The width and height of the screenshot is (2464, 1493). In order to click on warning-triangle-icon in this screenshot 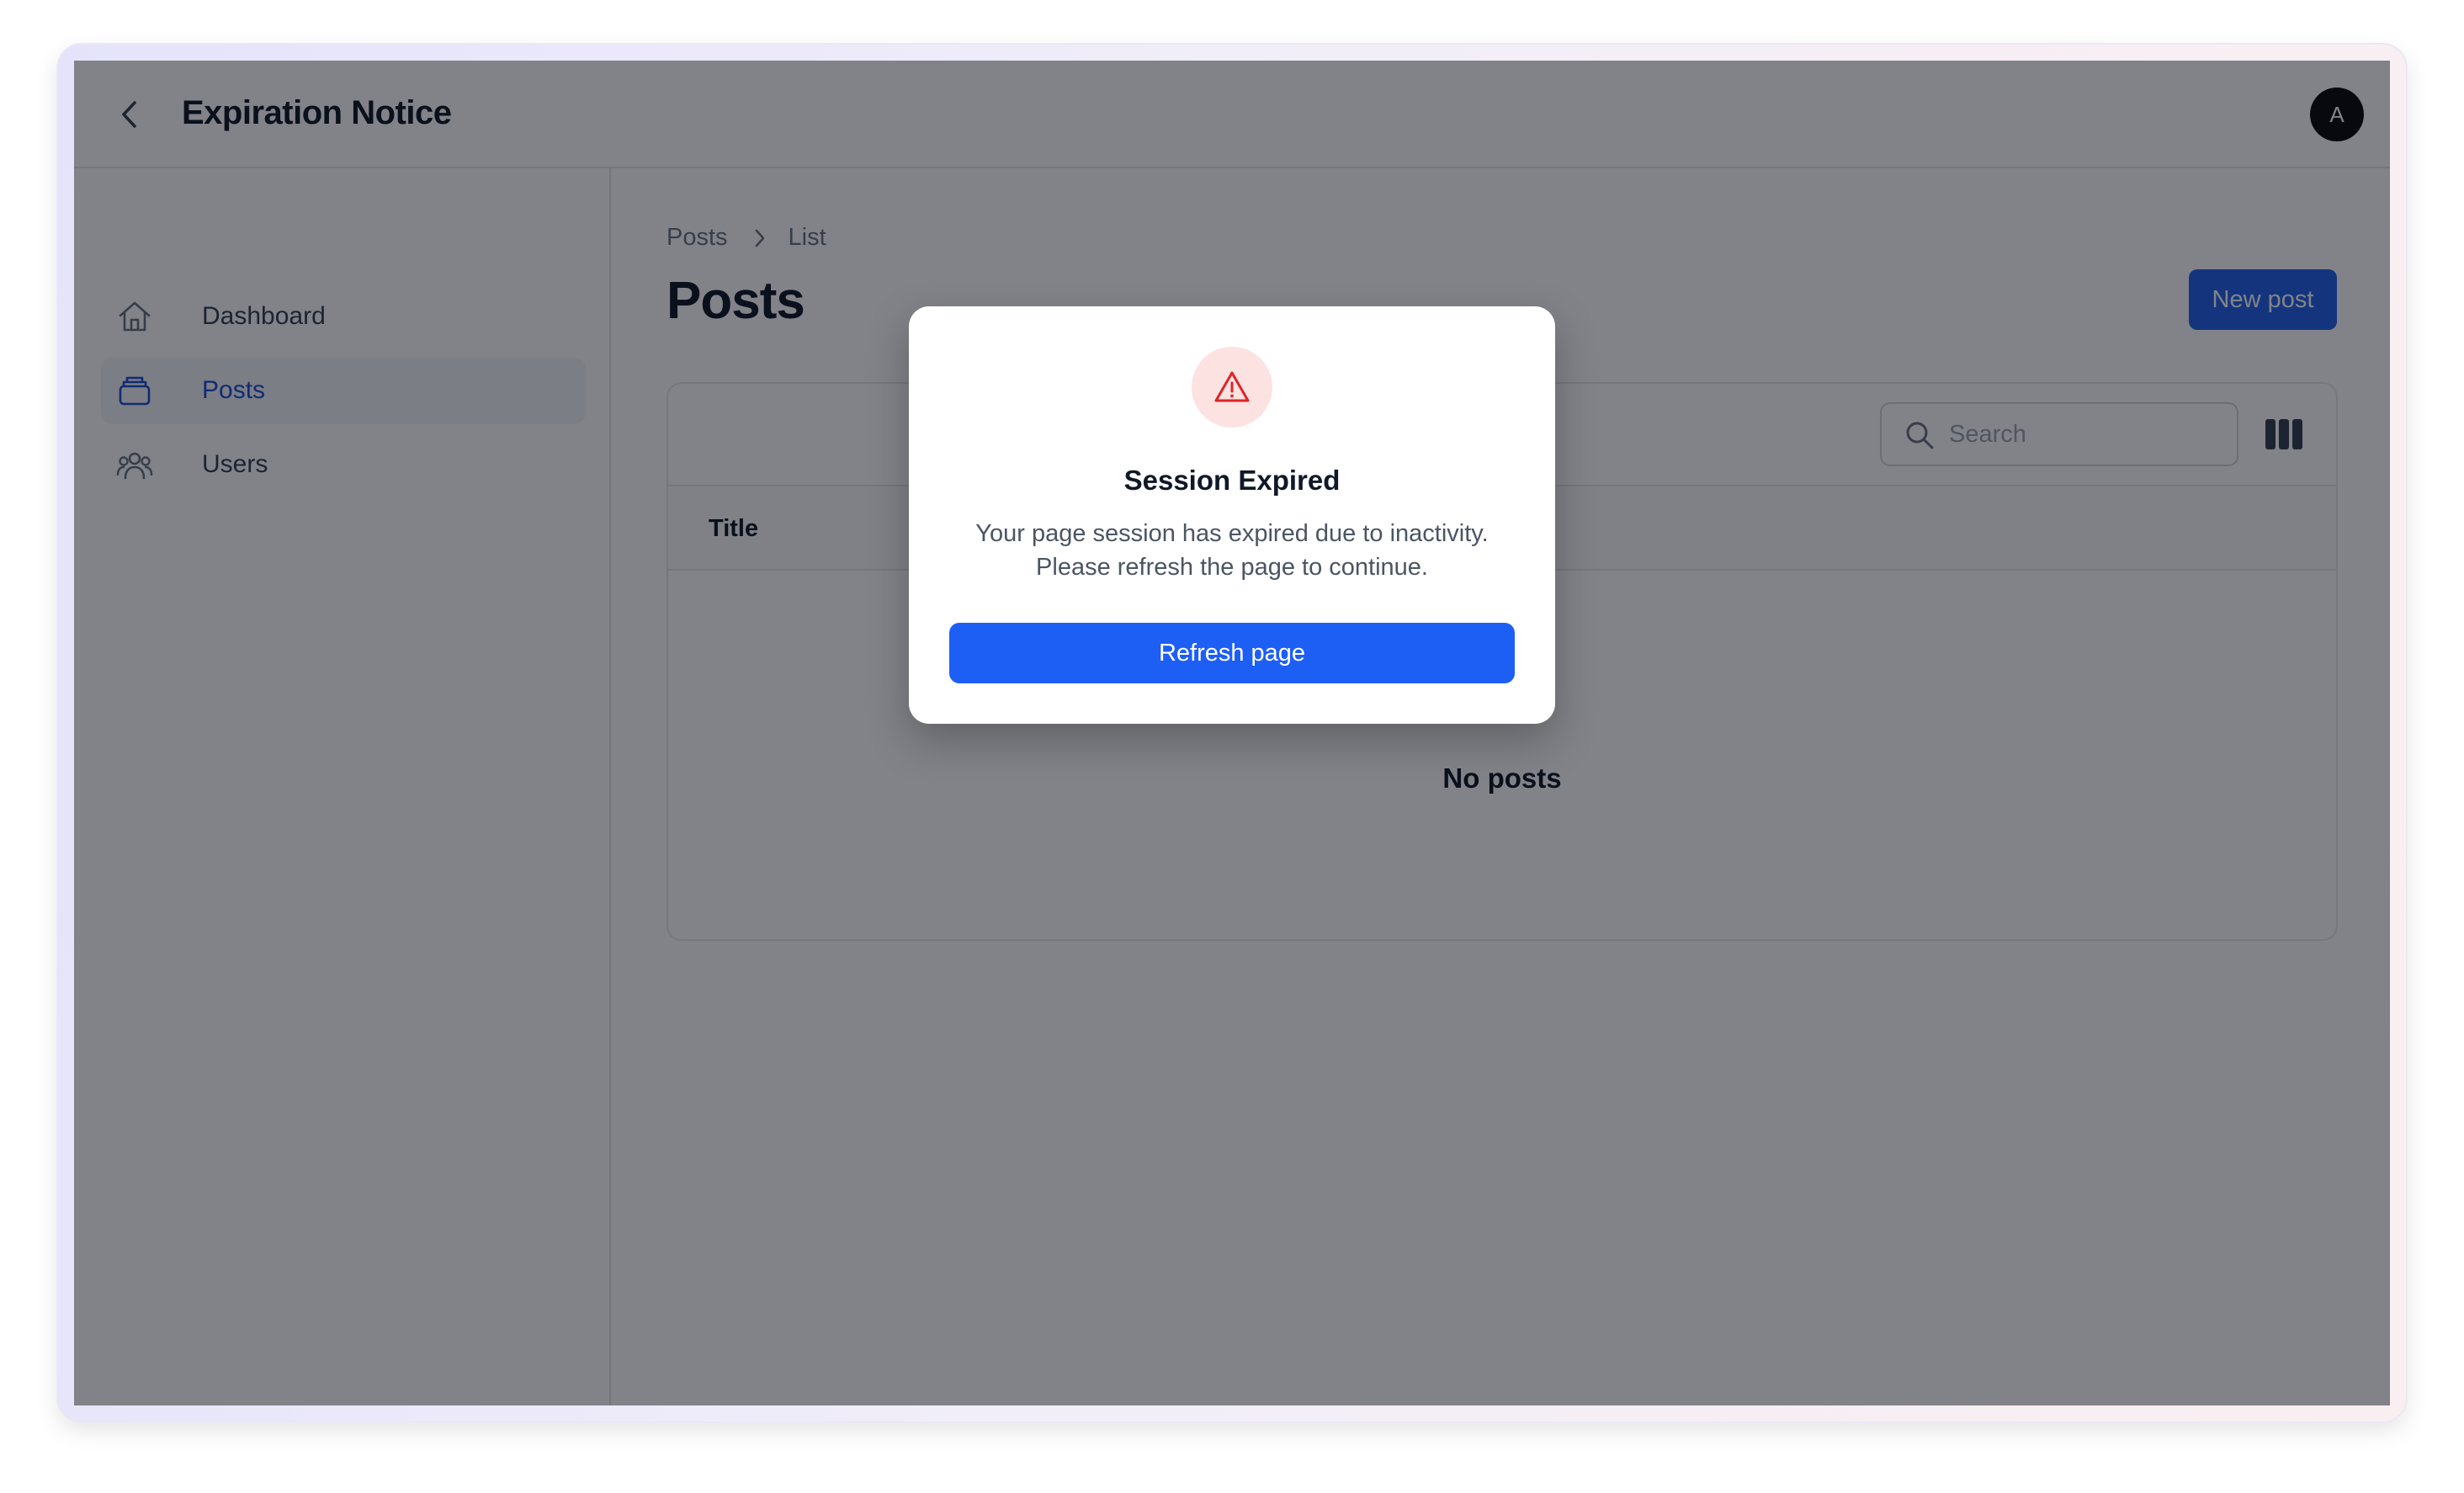, I will do `click(1232, 386)`.